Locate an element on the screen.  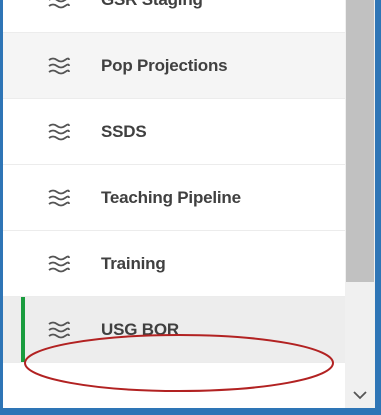
list-item-label: USG BOR is located at coordinates (140, 329).